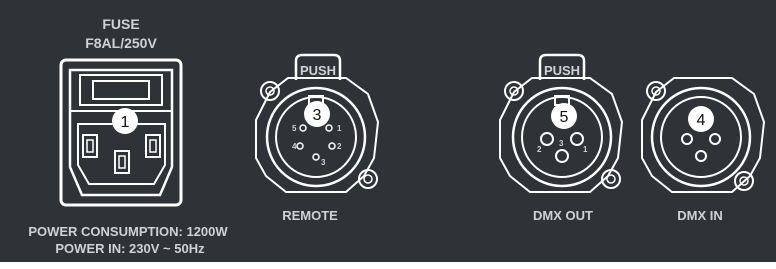 The width and height of the screenshot is (776, 269). What do you see at coordinates (310, 215) in the screenshot?
I see `remote-label: REMOTE` at bounding box center [310, 215].